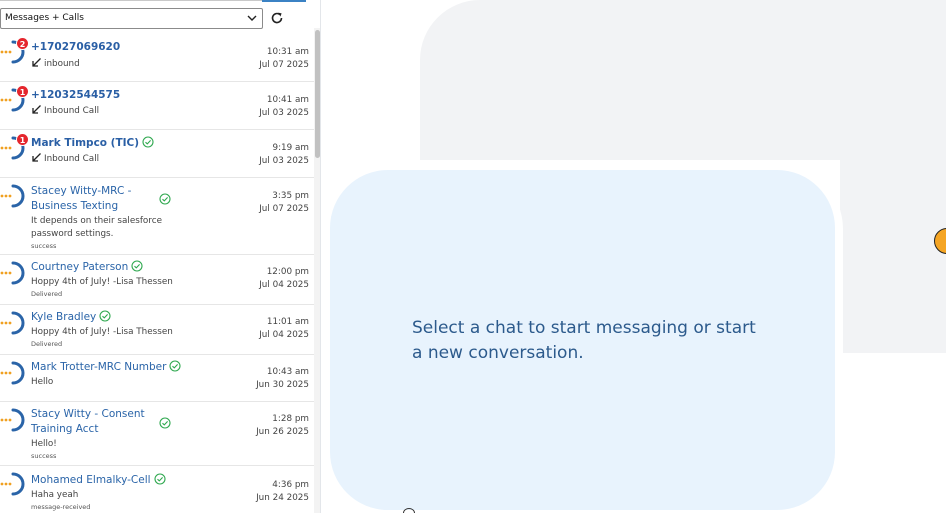 The image size is (946, 513). What do you see at coordinates (290, 148) in the screenshot?
I see `message-time: 9:19 am` at bounding box center [290, 148].